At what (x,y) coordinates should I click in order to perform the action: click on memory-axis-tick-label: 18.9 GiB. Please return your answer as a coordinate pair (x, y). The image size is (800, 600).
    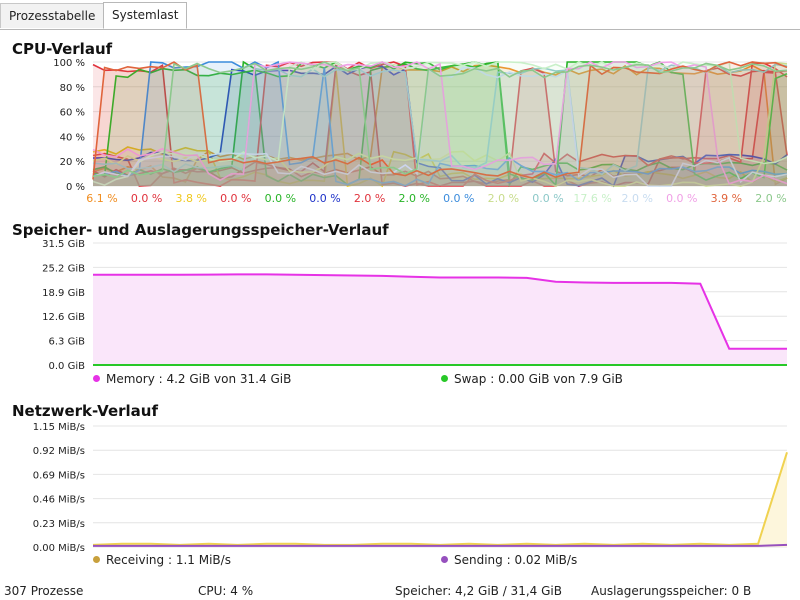
    Looking at the image, I should click on (63, 293).